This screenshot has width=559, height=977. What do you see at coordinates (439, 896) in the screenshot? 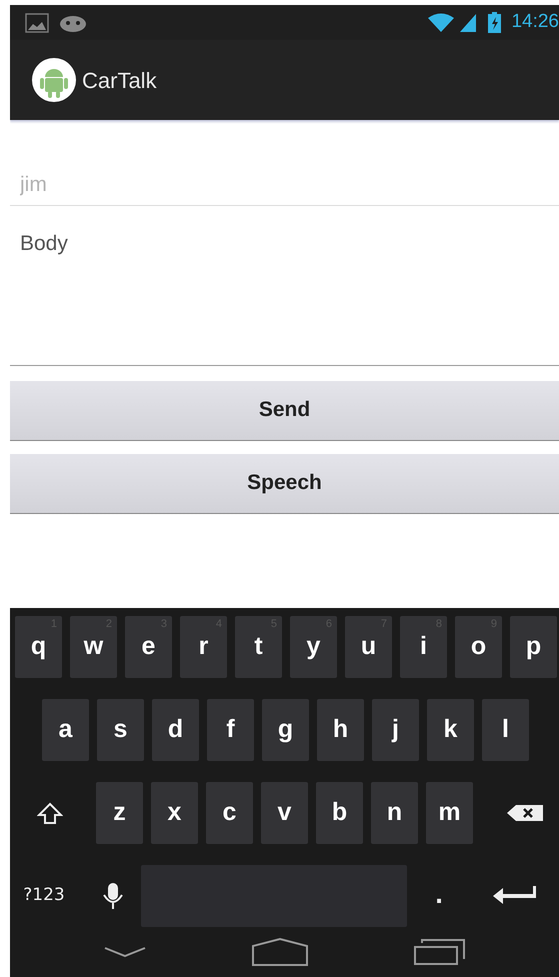
I see `period-key: .` at bounding box center [439, 896].